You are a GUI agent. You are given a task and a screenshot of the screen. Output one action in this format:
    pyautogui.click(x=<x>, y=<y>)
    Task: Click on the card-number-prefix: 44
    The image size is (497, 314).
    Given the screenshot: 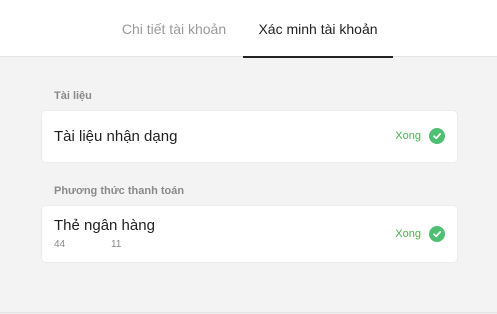 What is the action you would take?
    pyautogui.click(x=60, y=244)
    